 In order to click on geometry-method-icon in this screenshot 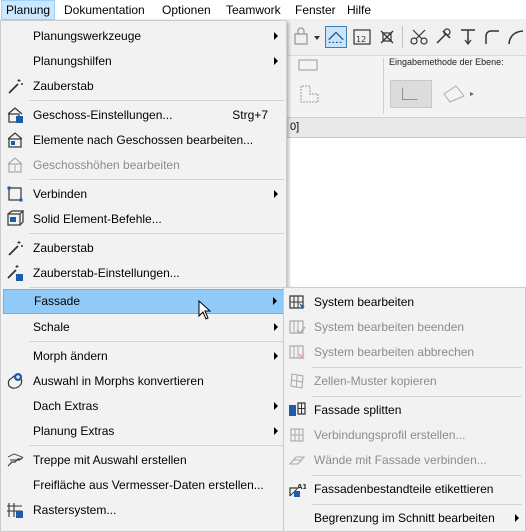, I will do `click(311, 83)`.